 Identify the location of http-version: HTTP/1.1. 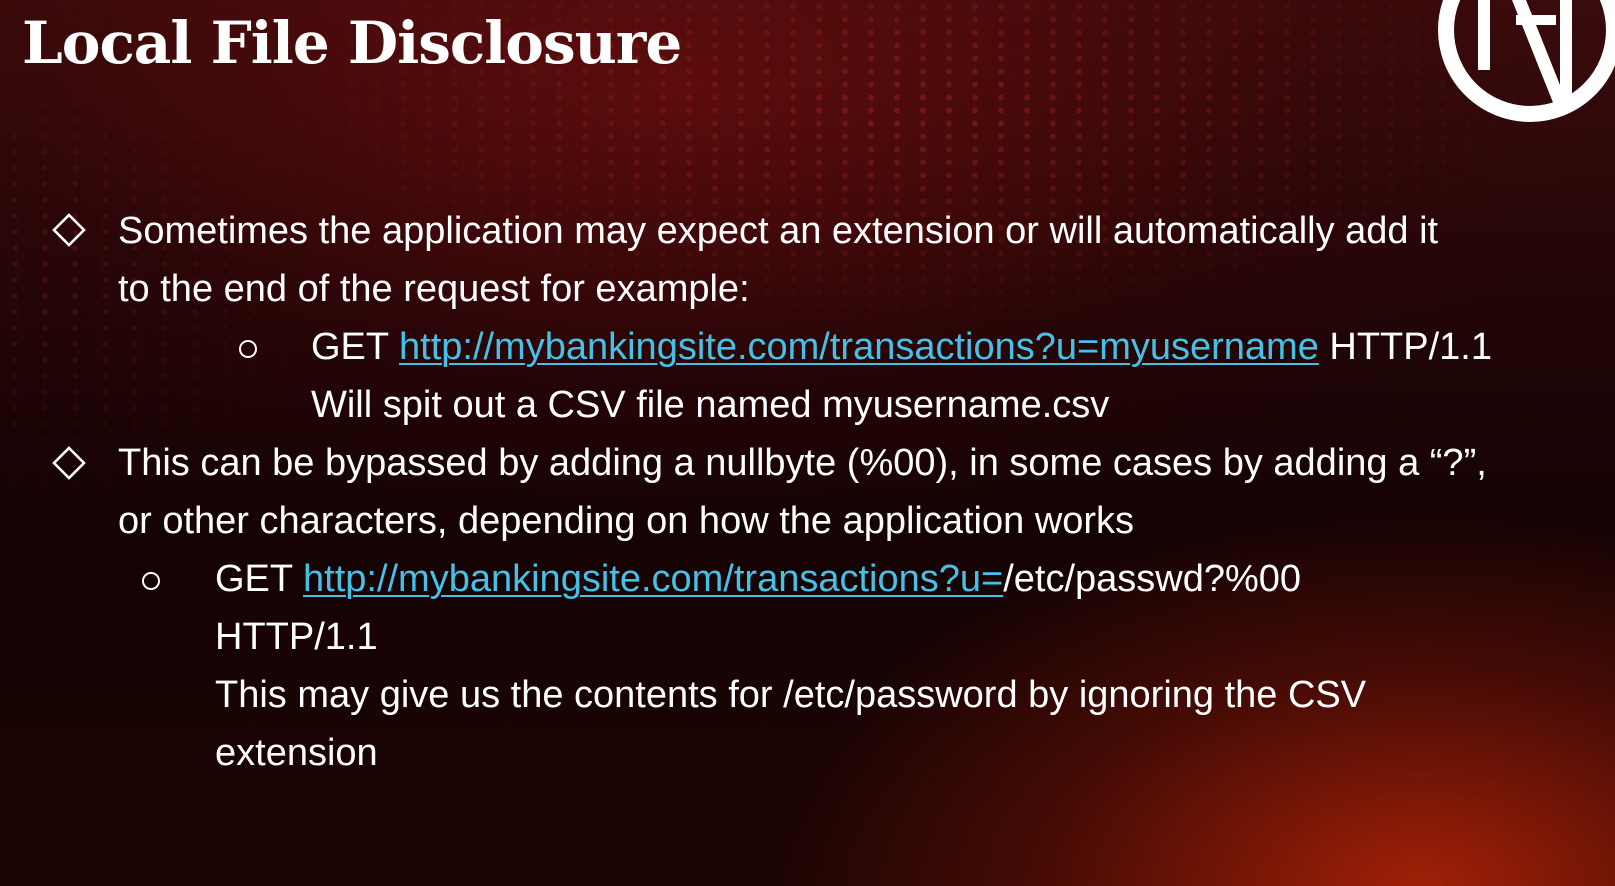
(1411, 347).